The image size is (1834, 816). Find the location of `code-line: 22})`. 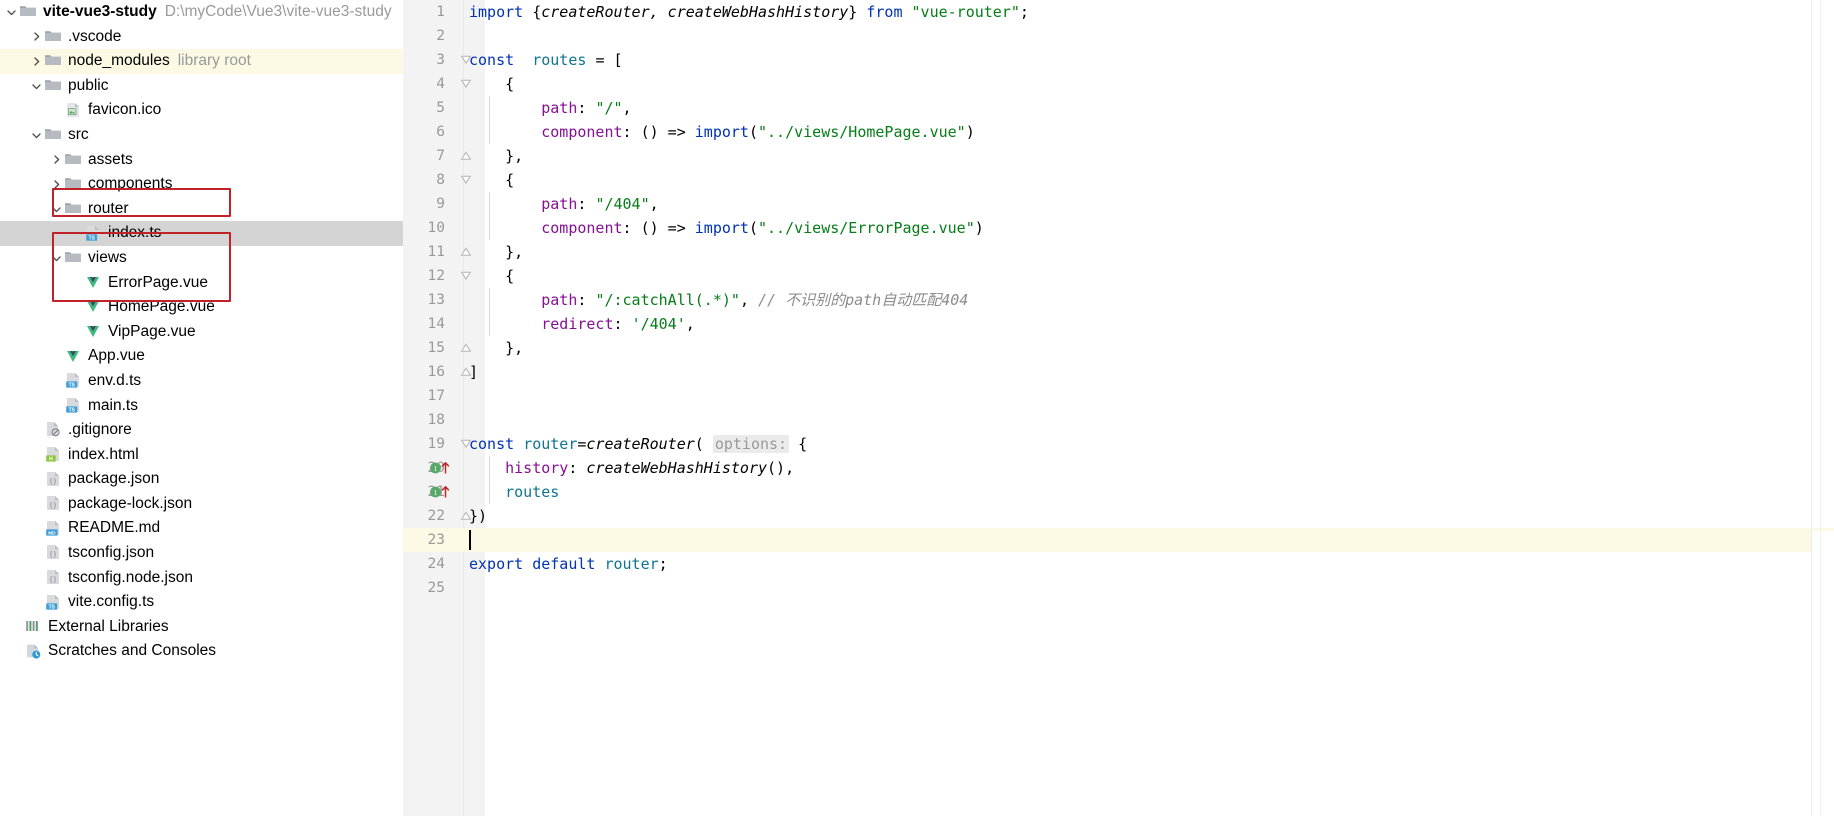

code-line: 22}) is located at coordinates (1118, 516).